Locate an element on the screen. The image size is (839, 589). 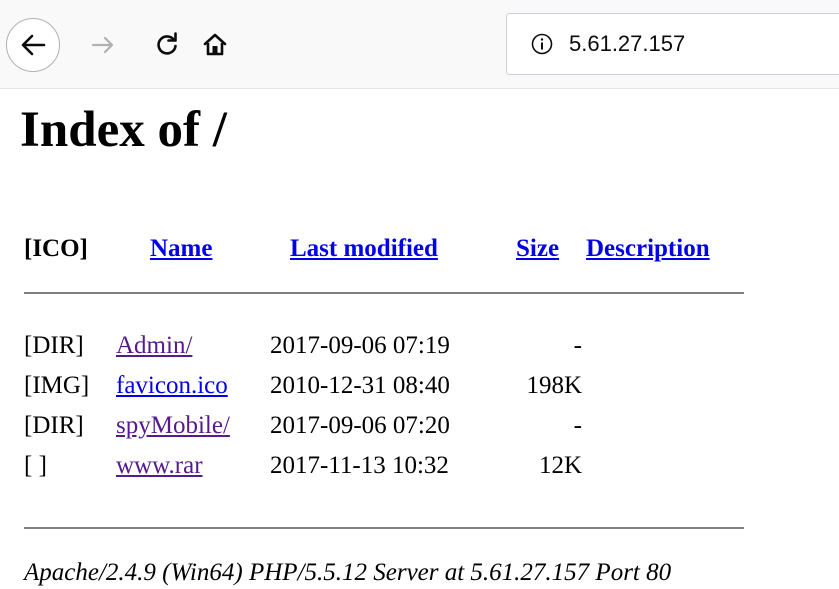
table-row: [ ] www.rar 2017-11-13 10:32 12K is located at coordinates (419, 466).